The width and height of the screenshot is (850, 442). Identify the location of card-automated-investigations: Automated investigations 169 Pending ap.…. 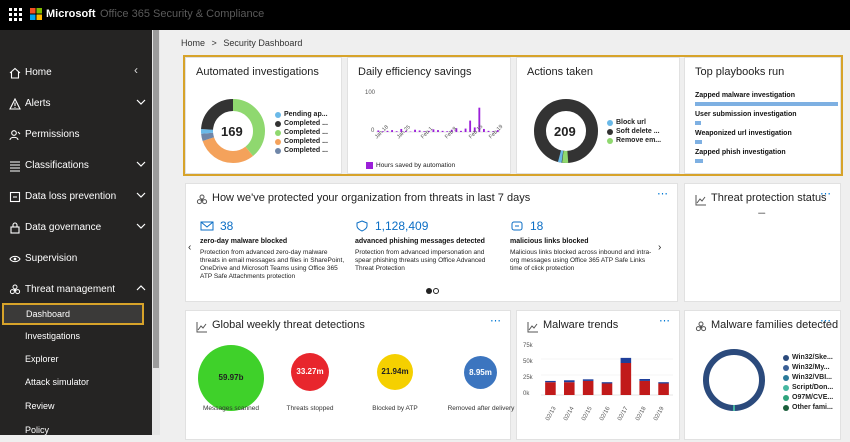
(263, 115).